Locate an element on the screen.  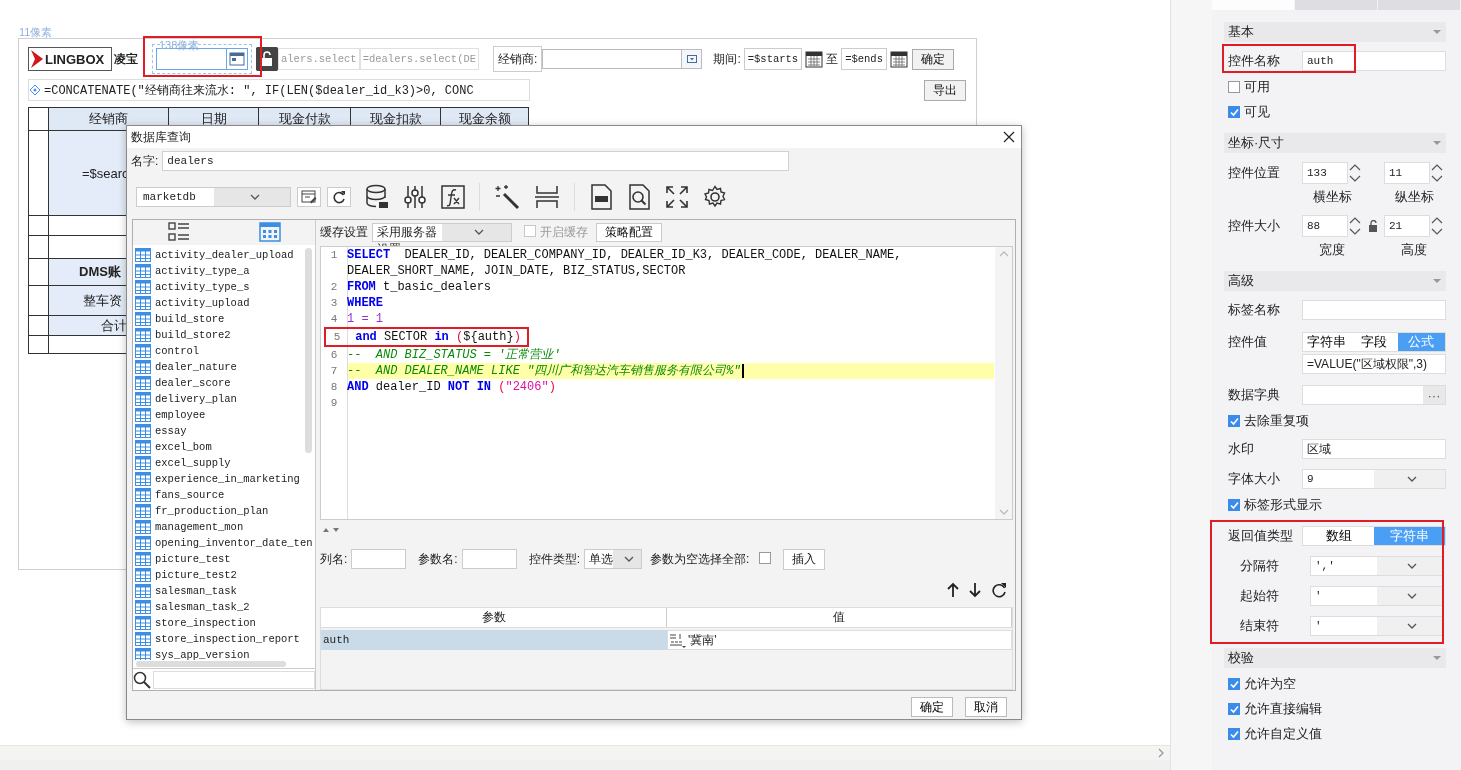
formula-field: =VALUE("区域权限",3) is located at coordinates (1374, 364).